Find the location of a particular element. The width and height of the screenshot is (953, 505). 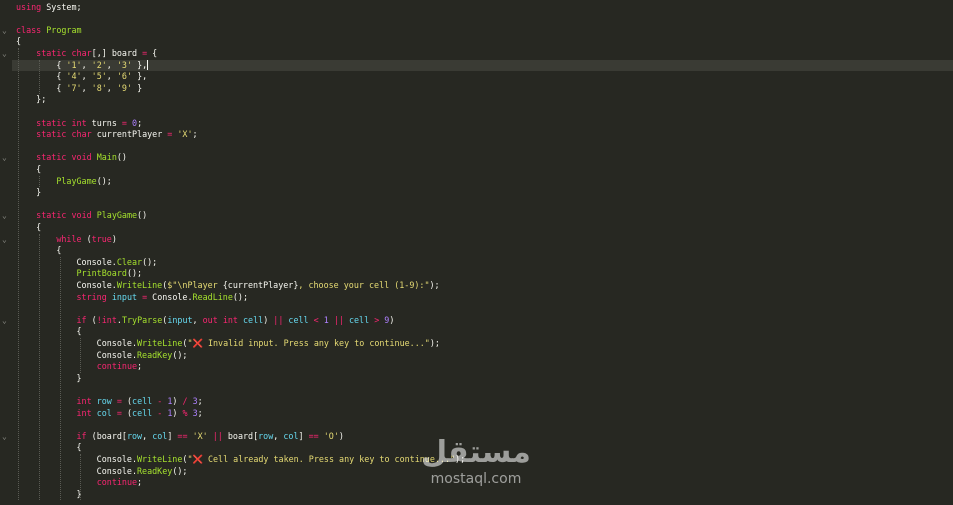

code-token: ; is located at coordinates (140, 482).